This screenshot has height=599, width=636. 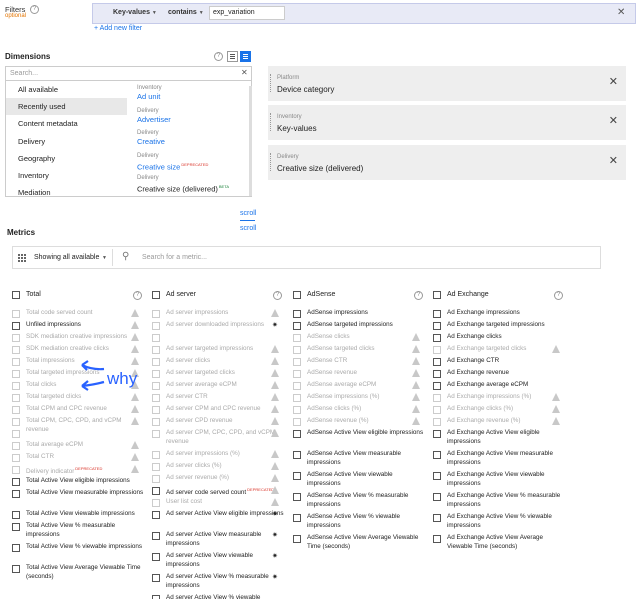 I want to click on dimension-category-item: Geography, so click(x=66, y=158).